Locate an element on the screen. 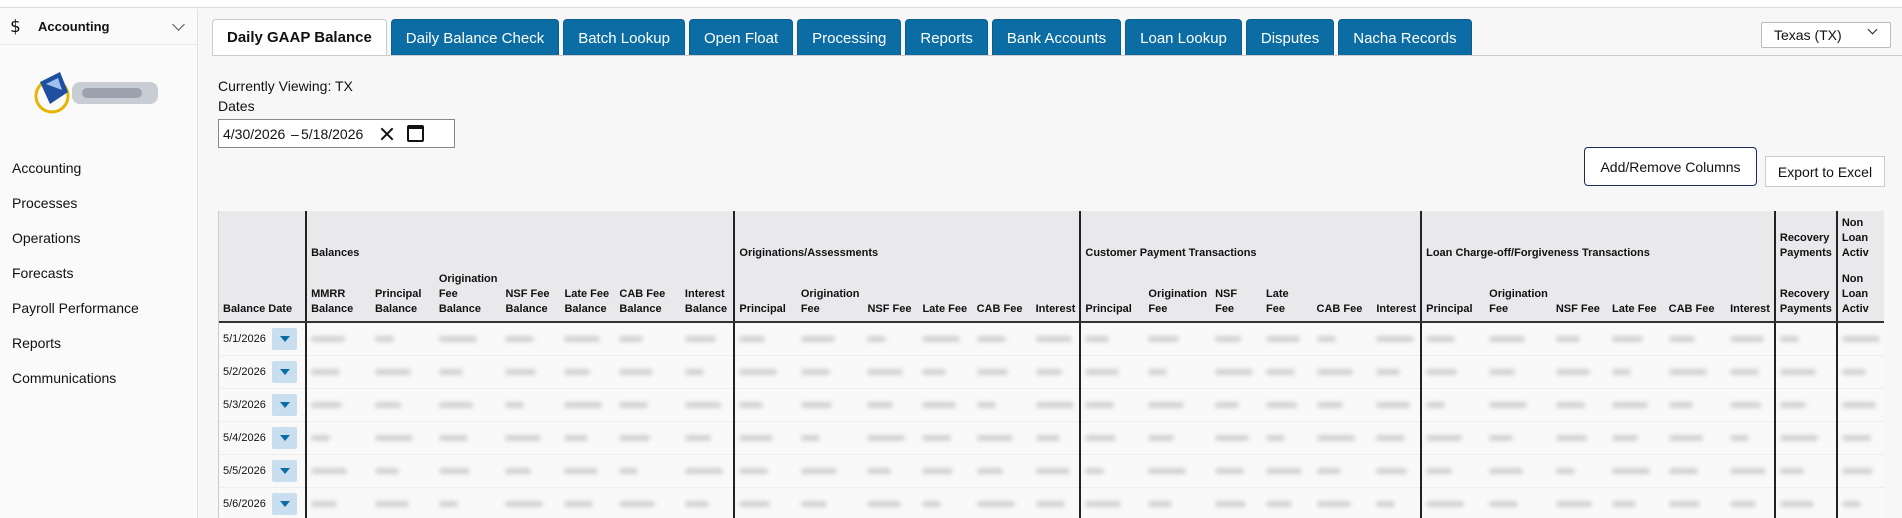  tab-processing: Processing is located at coordinates (849, 37).